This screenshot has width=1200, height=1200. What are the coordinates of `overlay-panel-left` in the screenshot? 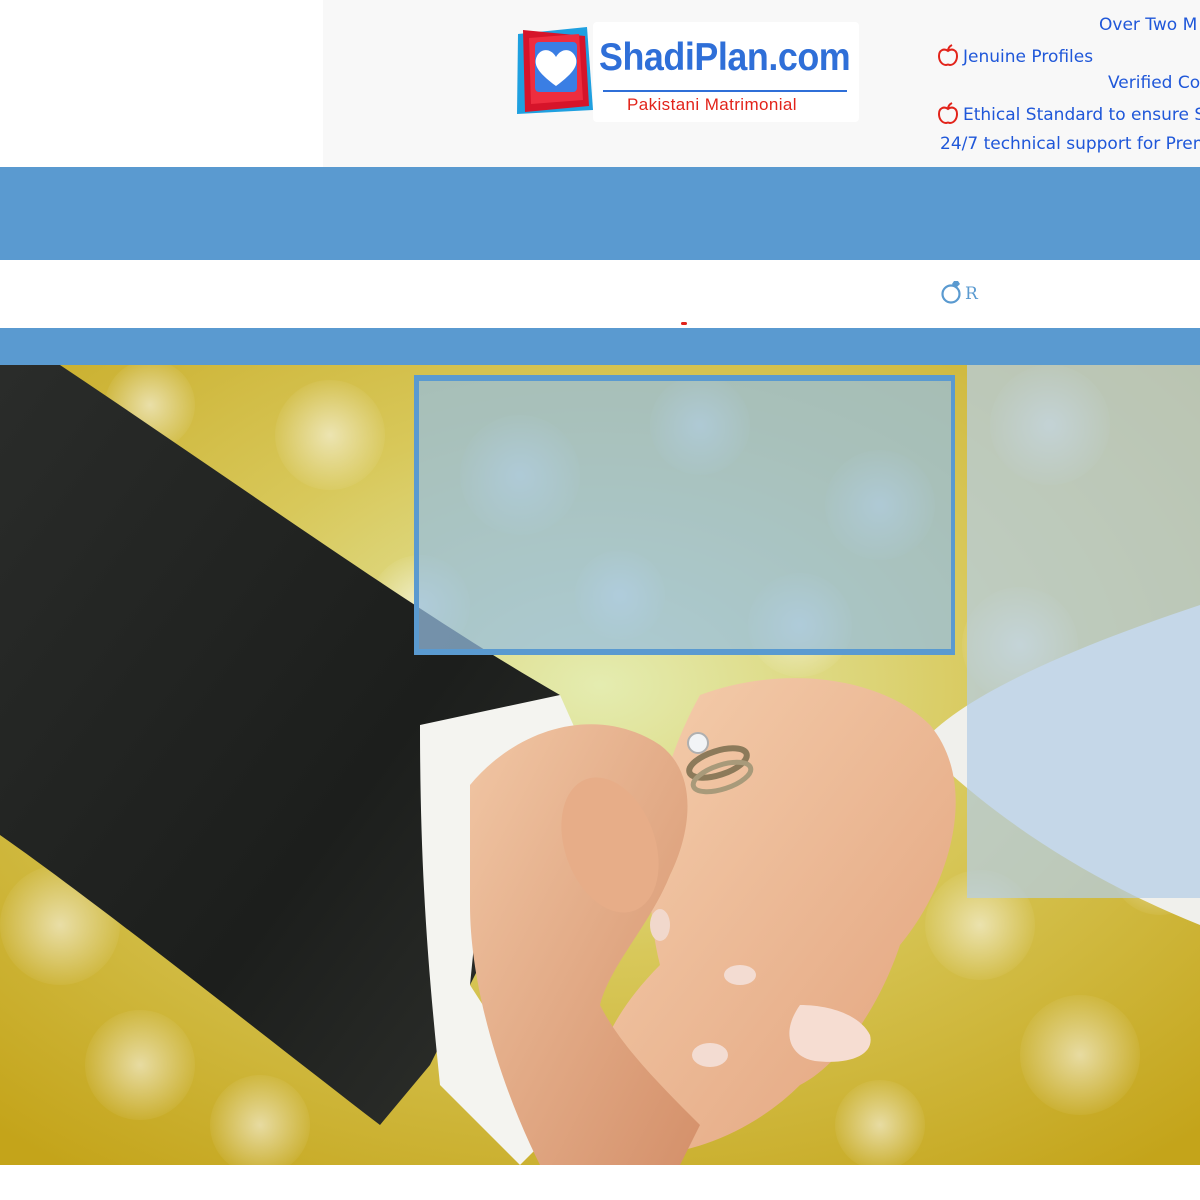 It's located at (684, 515).